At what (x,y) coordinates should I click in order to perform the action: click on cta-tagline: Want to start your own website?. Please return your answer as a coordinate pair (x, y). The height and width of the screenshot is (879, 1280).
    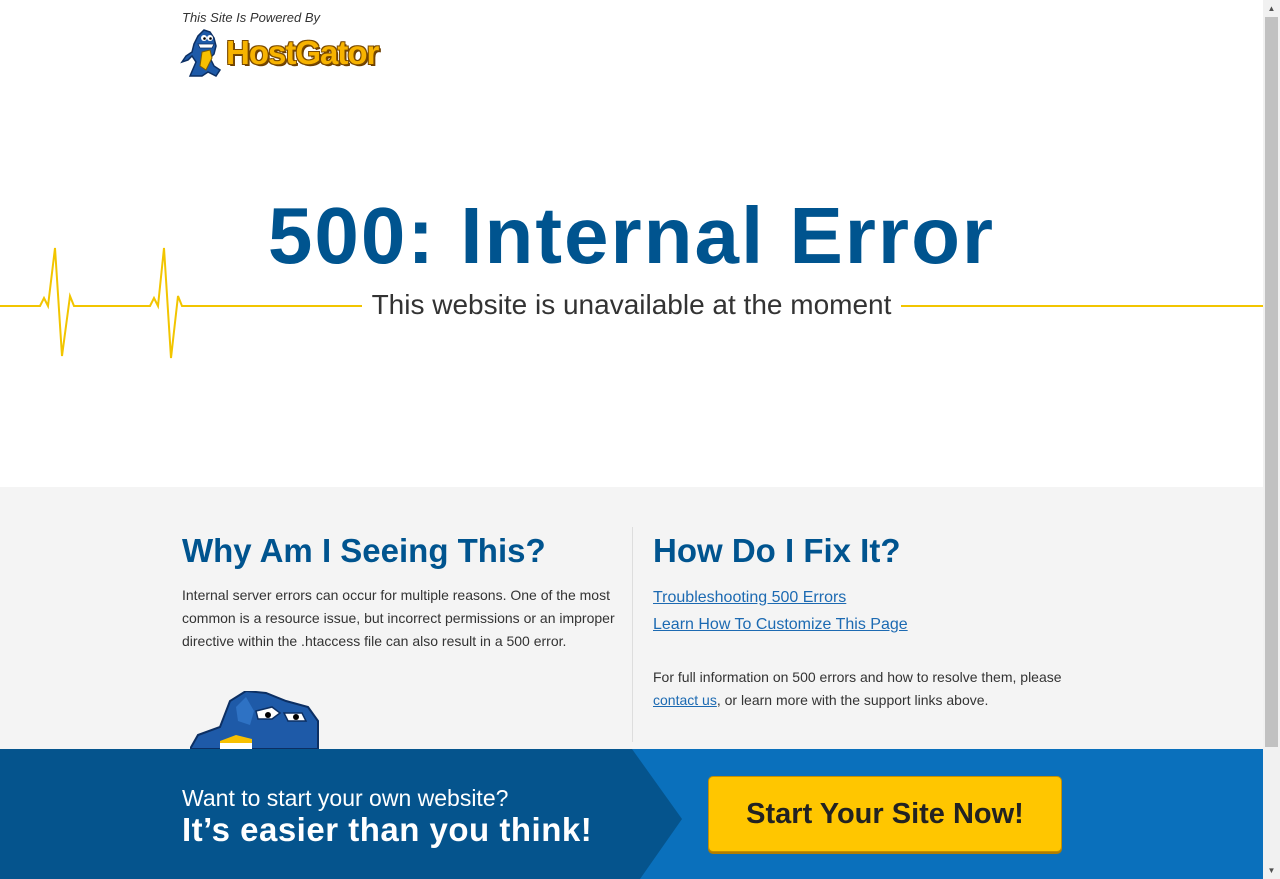
    Looking at the image, I should click on (345, 798).